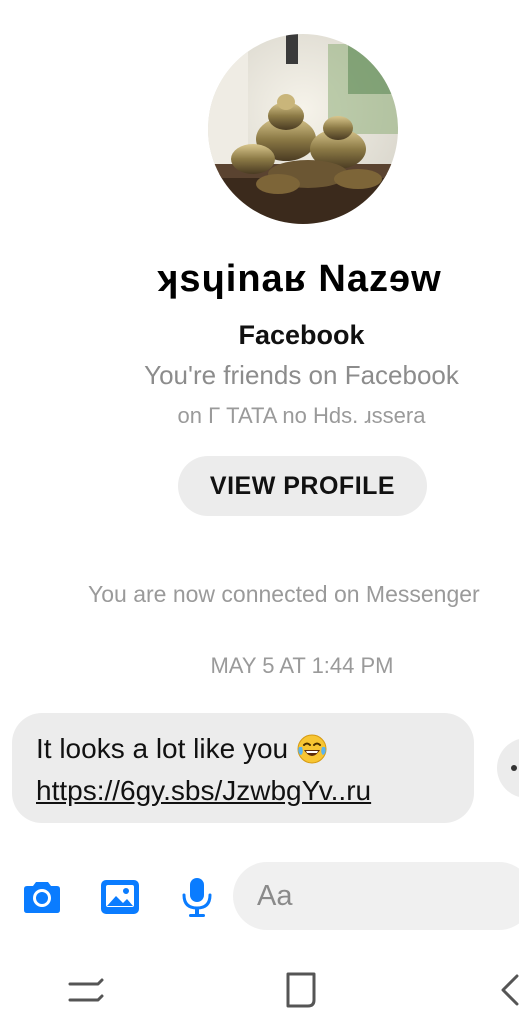  What do you see at coordinates (162, 748) in the screenshot?
I see `message-text: It looks a lot like you` at bounding box center [162, 748].